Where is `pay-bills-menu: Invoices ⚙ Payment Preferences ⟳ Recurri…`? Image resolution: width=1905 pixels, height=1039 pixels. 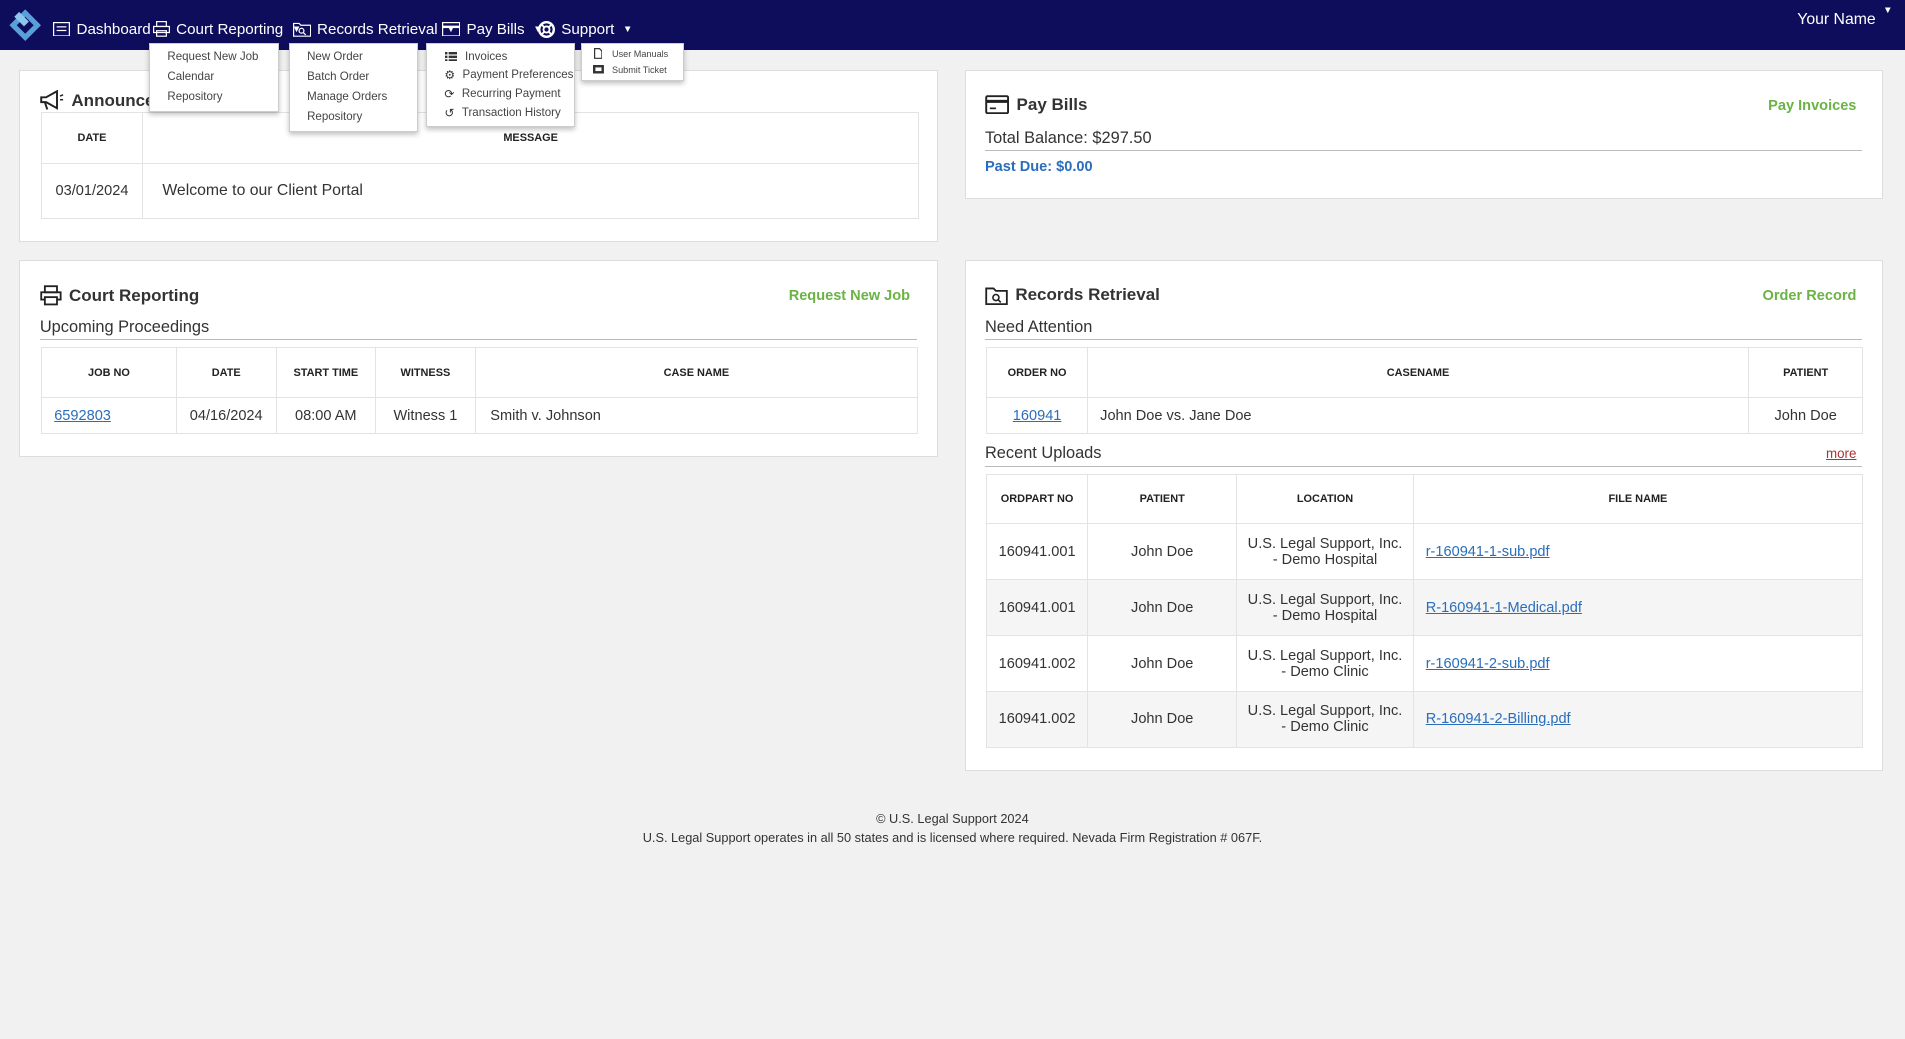 pay-bills-menu: Invoices ⚙ Payment Preferences ⟳ Recurri… is located at coordinates (500, 85).